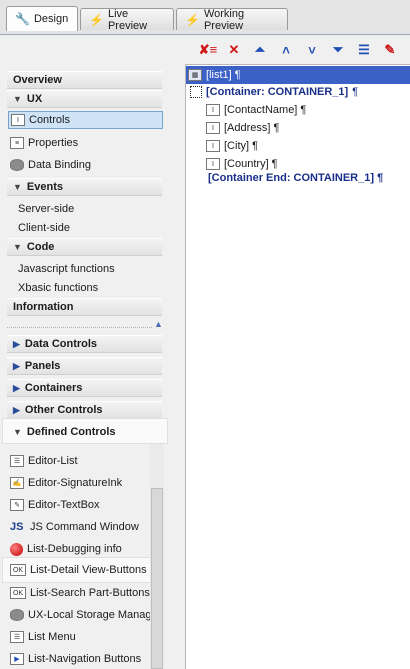 The image size is (410, 669). What do you see at coordinates (260, 50) in the screenshot?
I see `move-top-icon: ⏶` at bounding box center [260, 50].